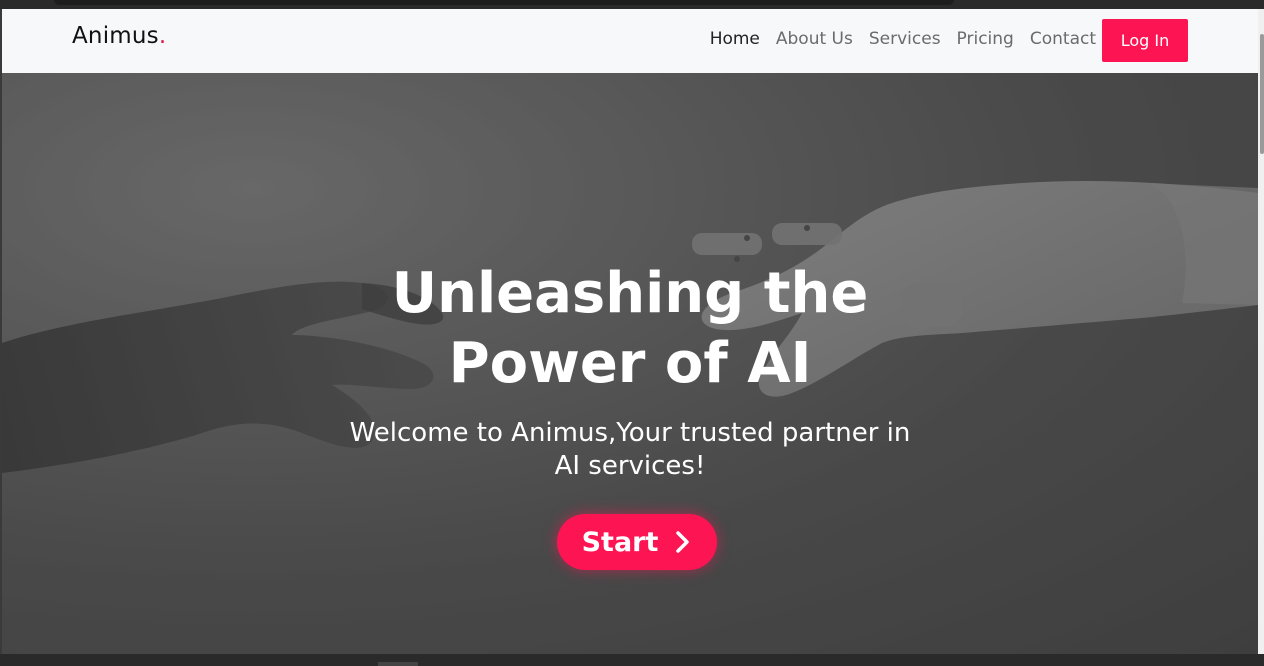 The image size is (1264, 666). I want to click on scrollbar-thumb, so click(1262, 94).